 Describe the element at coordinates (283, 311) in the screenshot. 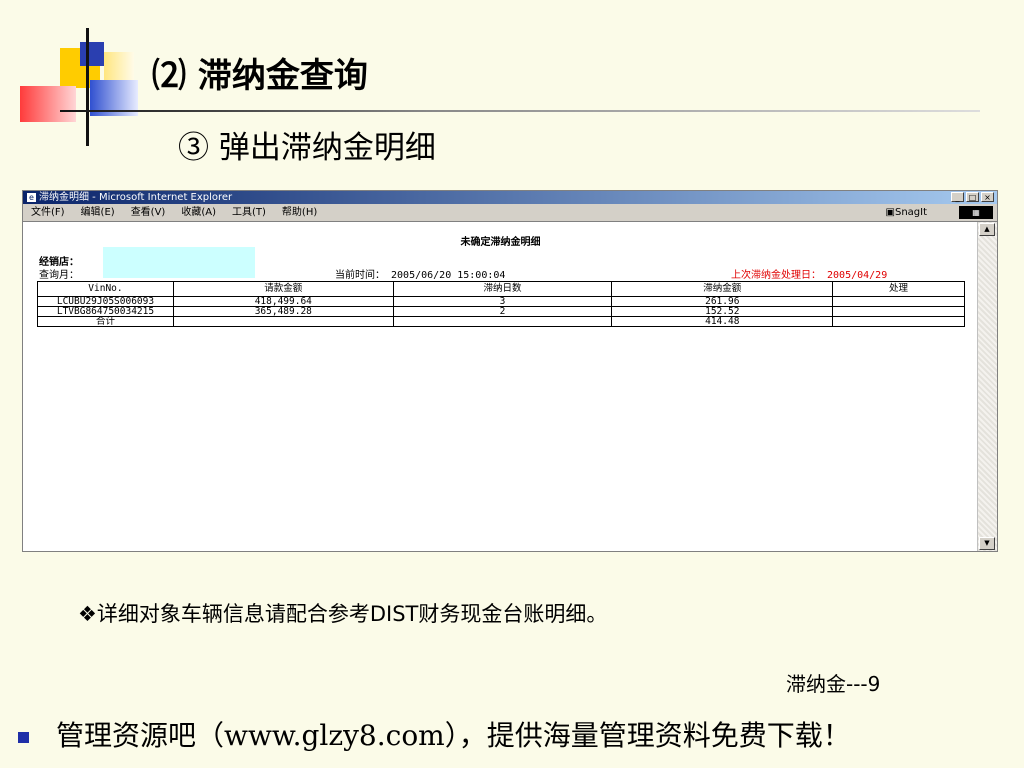

I see `cell-claim-amount: 365,489.28` at that location.